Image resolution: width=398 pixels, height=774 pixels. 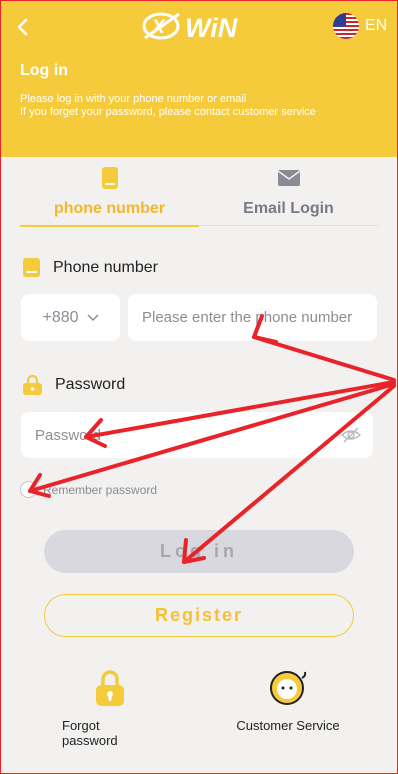 What do you see at coordinates (100, 489) in the screenshot?
I see `remember-label: Remember password` at bounding box center [100, 489].